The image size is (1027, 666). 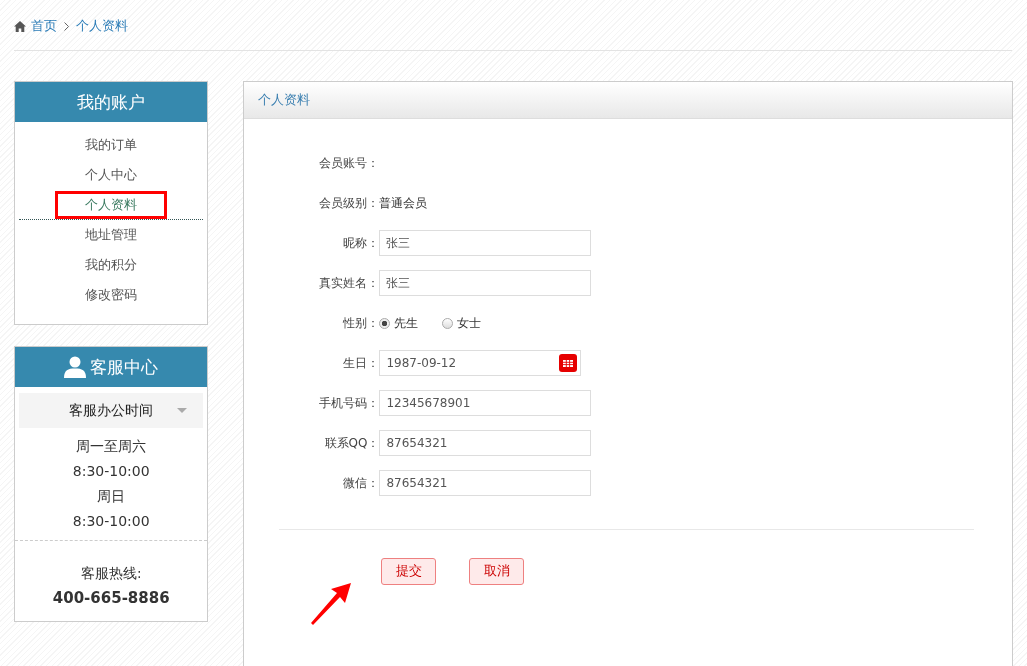 What do you see at coordinates (44, 26) in the screenshot?
I see `breadcrumb-link: 首页` at bounding box center [44, 26].